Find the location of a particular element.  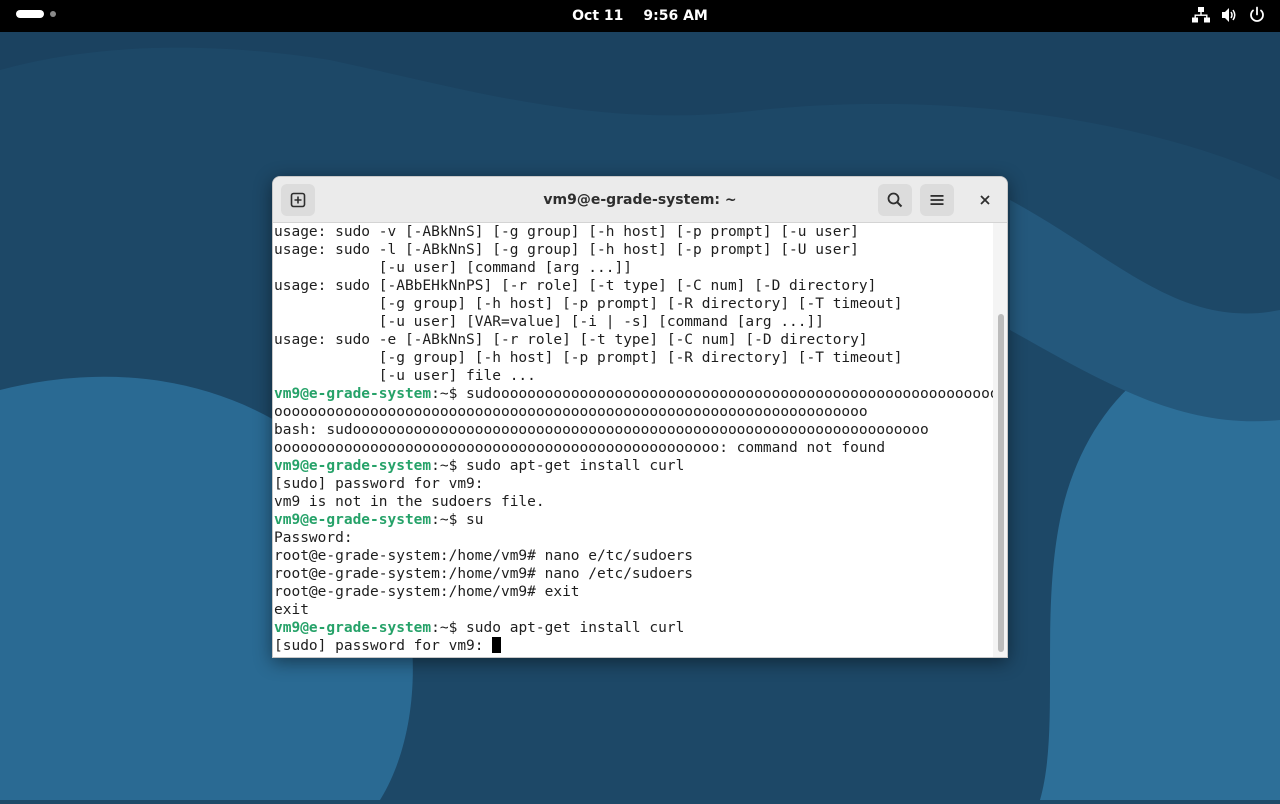

new-tab-button is located at coordinates (298, 200).